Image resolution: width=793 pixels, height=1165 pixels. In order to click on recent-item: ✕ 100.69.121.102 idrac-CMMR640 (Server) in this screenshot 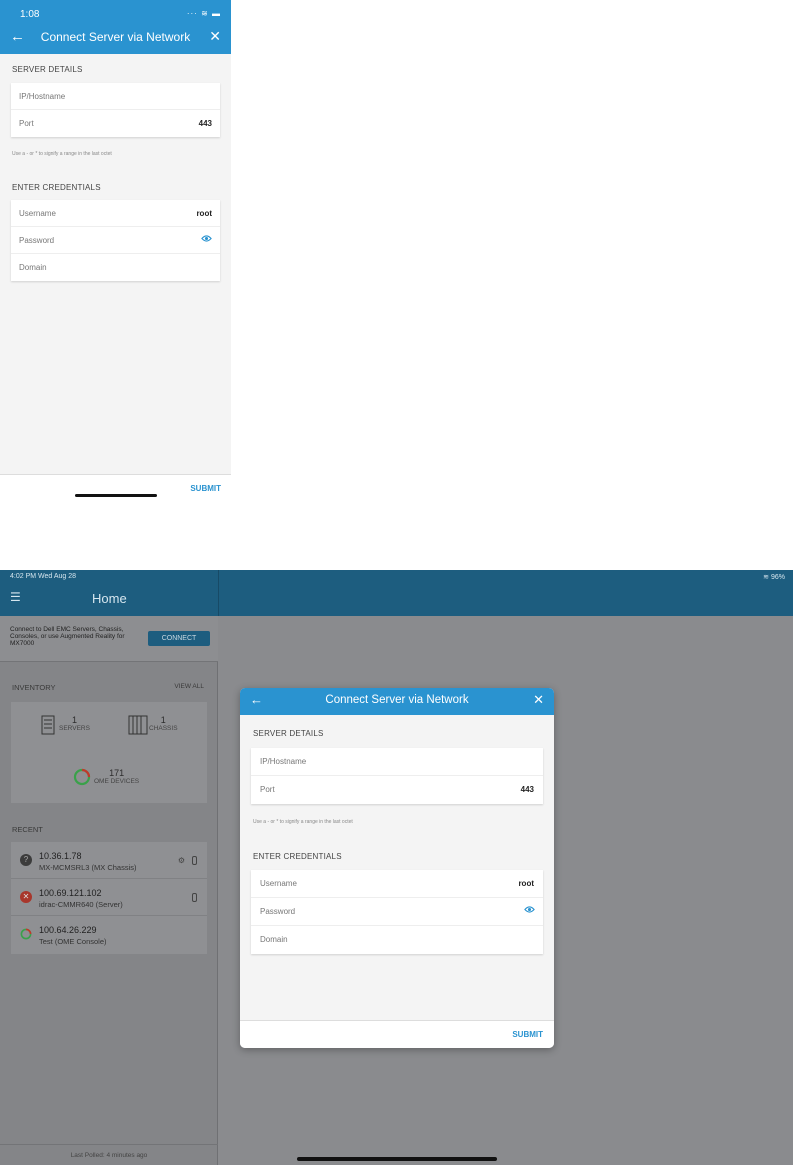, I will do `click(109, 897)`.